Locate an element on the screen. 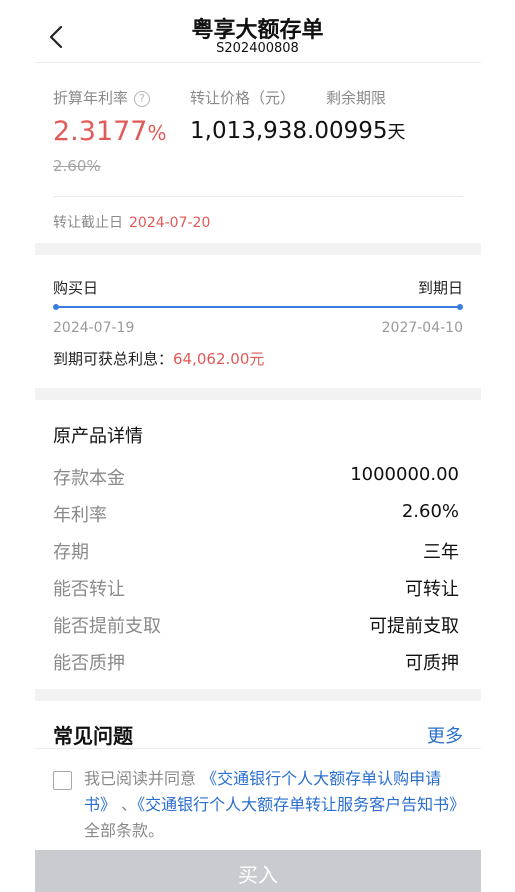 The image size is (515, 892). transfer-notice-link: 《交通银行个人大额存单转让服务客户告知书》 is located at coordinates (301, 804).